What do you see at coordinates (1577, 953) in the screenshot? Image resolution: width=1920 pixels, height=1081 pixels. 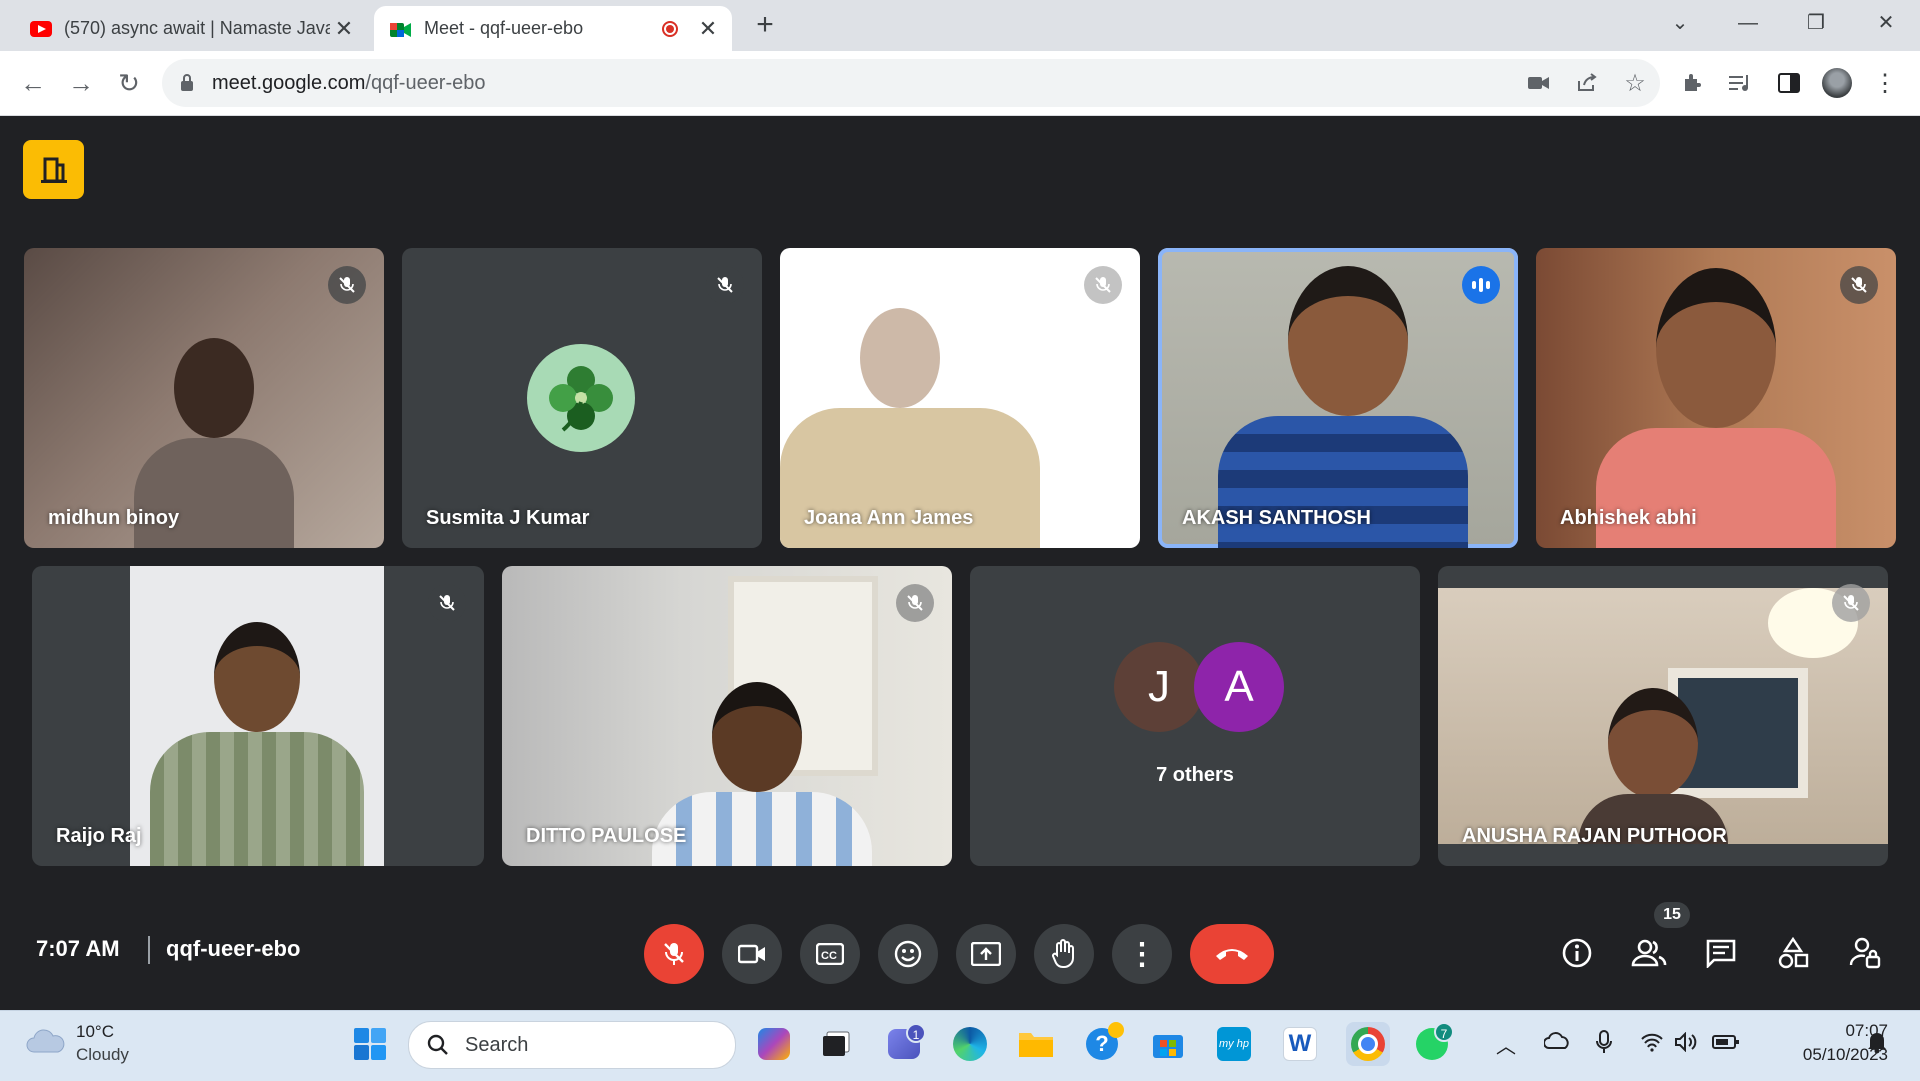 I see `meeting-details-button` at bounding box center [1577, 953].